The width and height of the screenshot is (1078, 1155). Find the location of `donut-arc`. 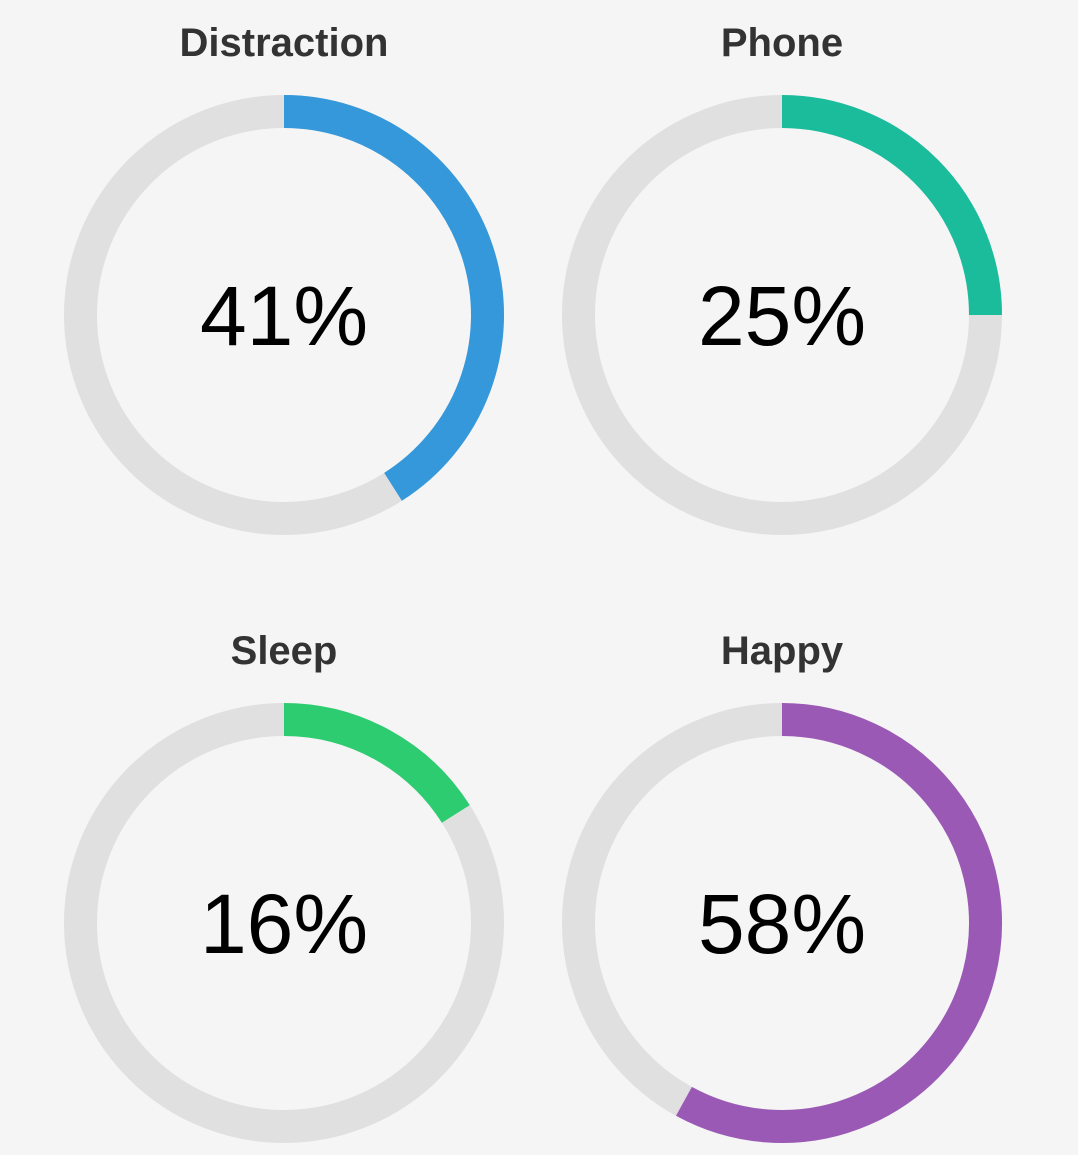

donut-arc is located at coordinates (376, 763).